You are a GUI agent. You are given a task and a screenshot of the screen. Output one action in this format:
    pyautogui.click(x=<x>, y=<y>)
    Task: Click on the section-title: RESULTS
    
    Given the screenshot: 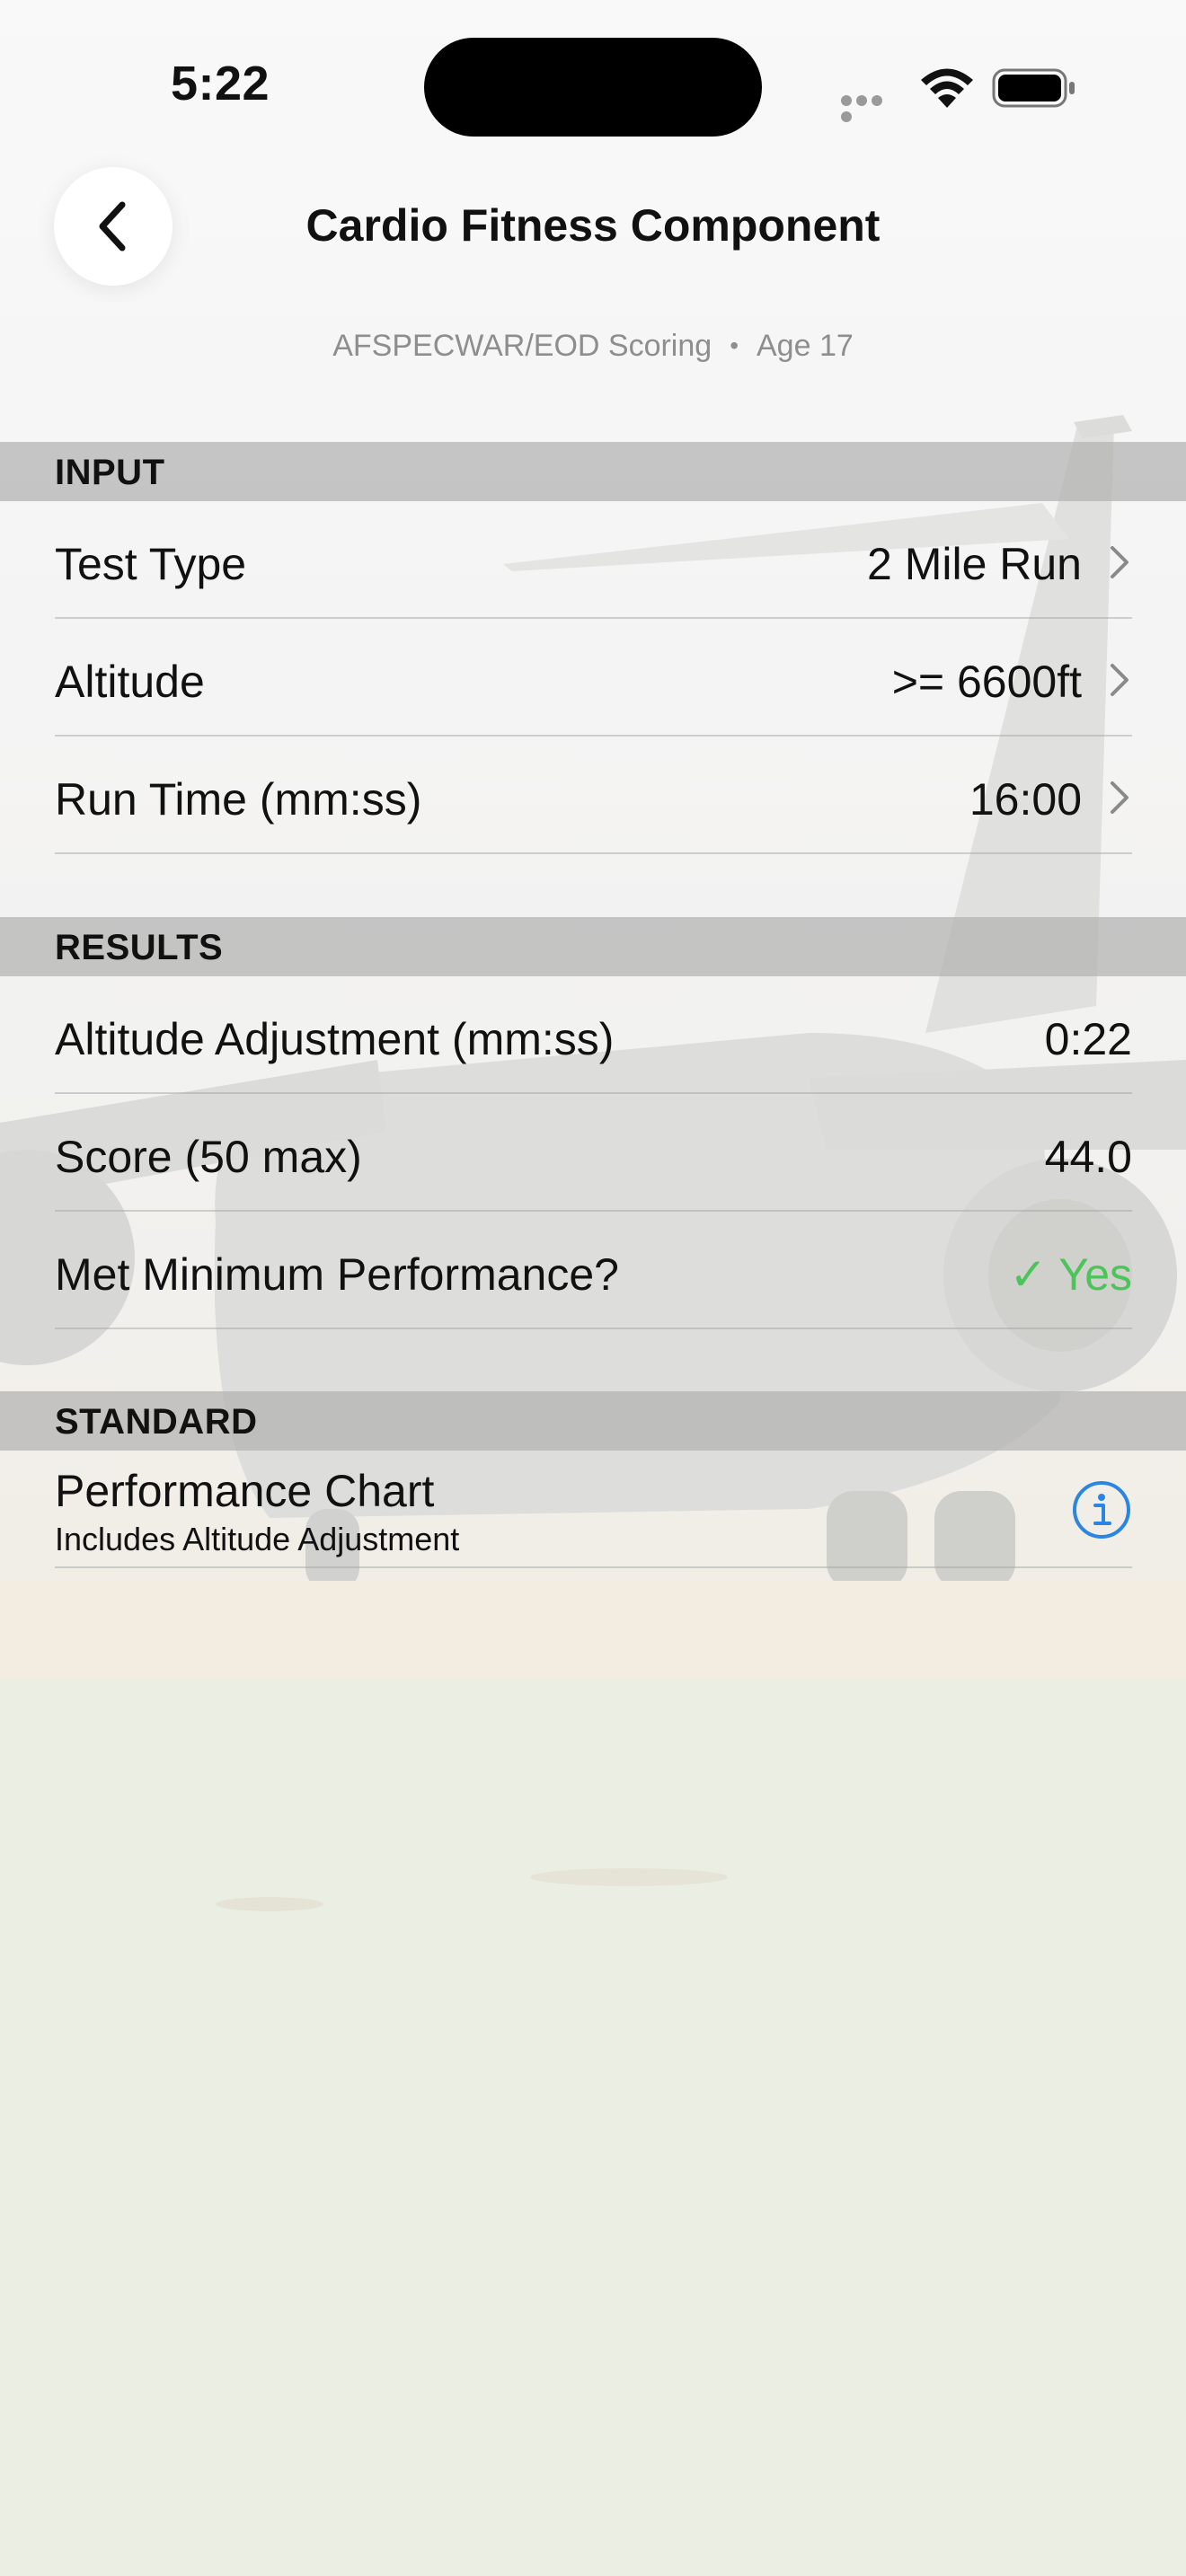 What is the action you would take?
    pyautogui.click(x=139, y=947)
    